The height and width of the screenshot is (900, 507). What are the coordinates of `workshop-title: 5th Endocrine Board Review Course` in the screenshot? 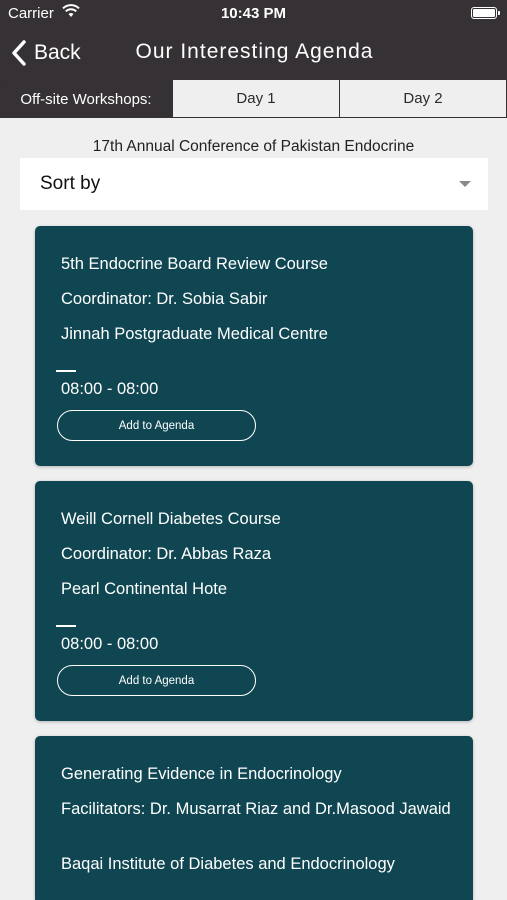 It's located at (194, 264).